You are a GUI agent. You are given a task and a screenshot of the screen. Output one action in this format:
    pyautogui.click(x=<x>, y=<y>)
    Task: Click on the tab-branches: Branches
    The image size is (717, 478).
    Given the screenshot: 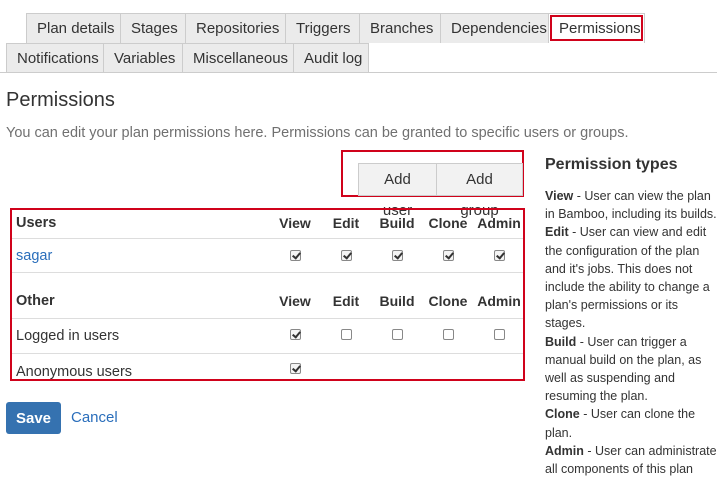 What is the action you would take?
    pyautogui.click(x=400, y=28)
    